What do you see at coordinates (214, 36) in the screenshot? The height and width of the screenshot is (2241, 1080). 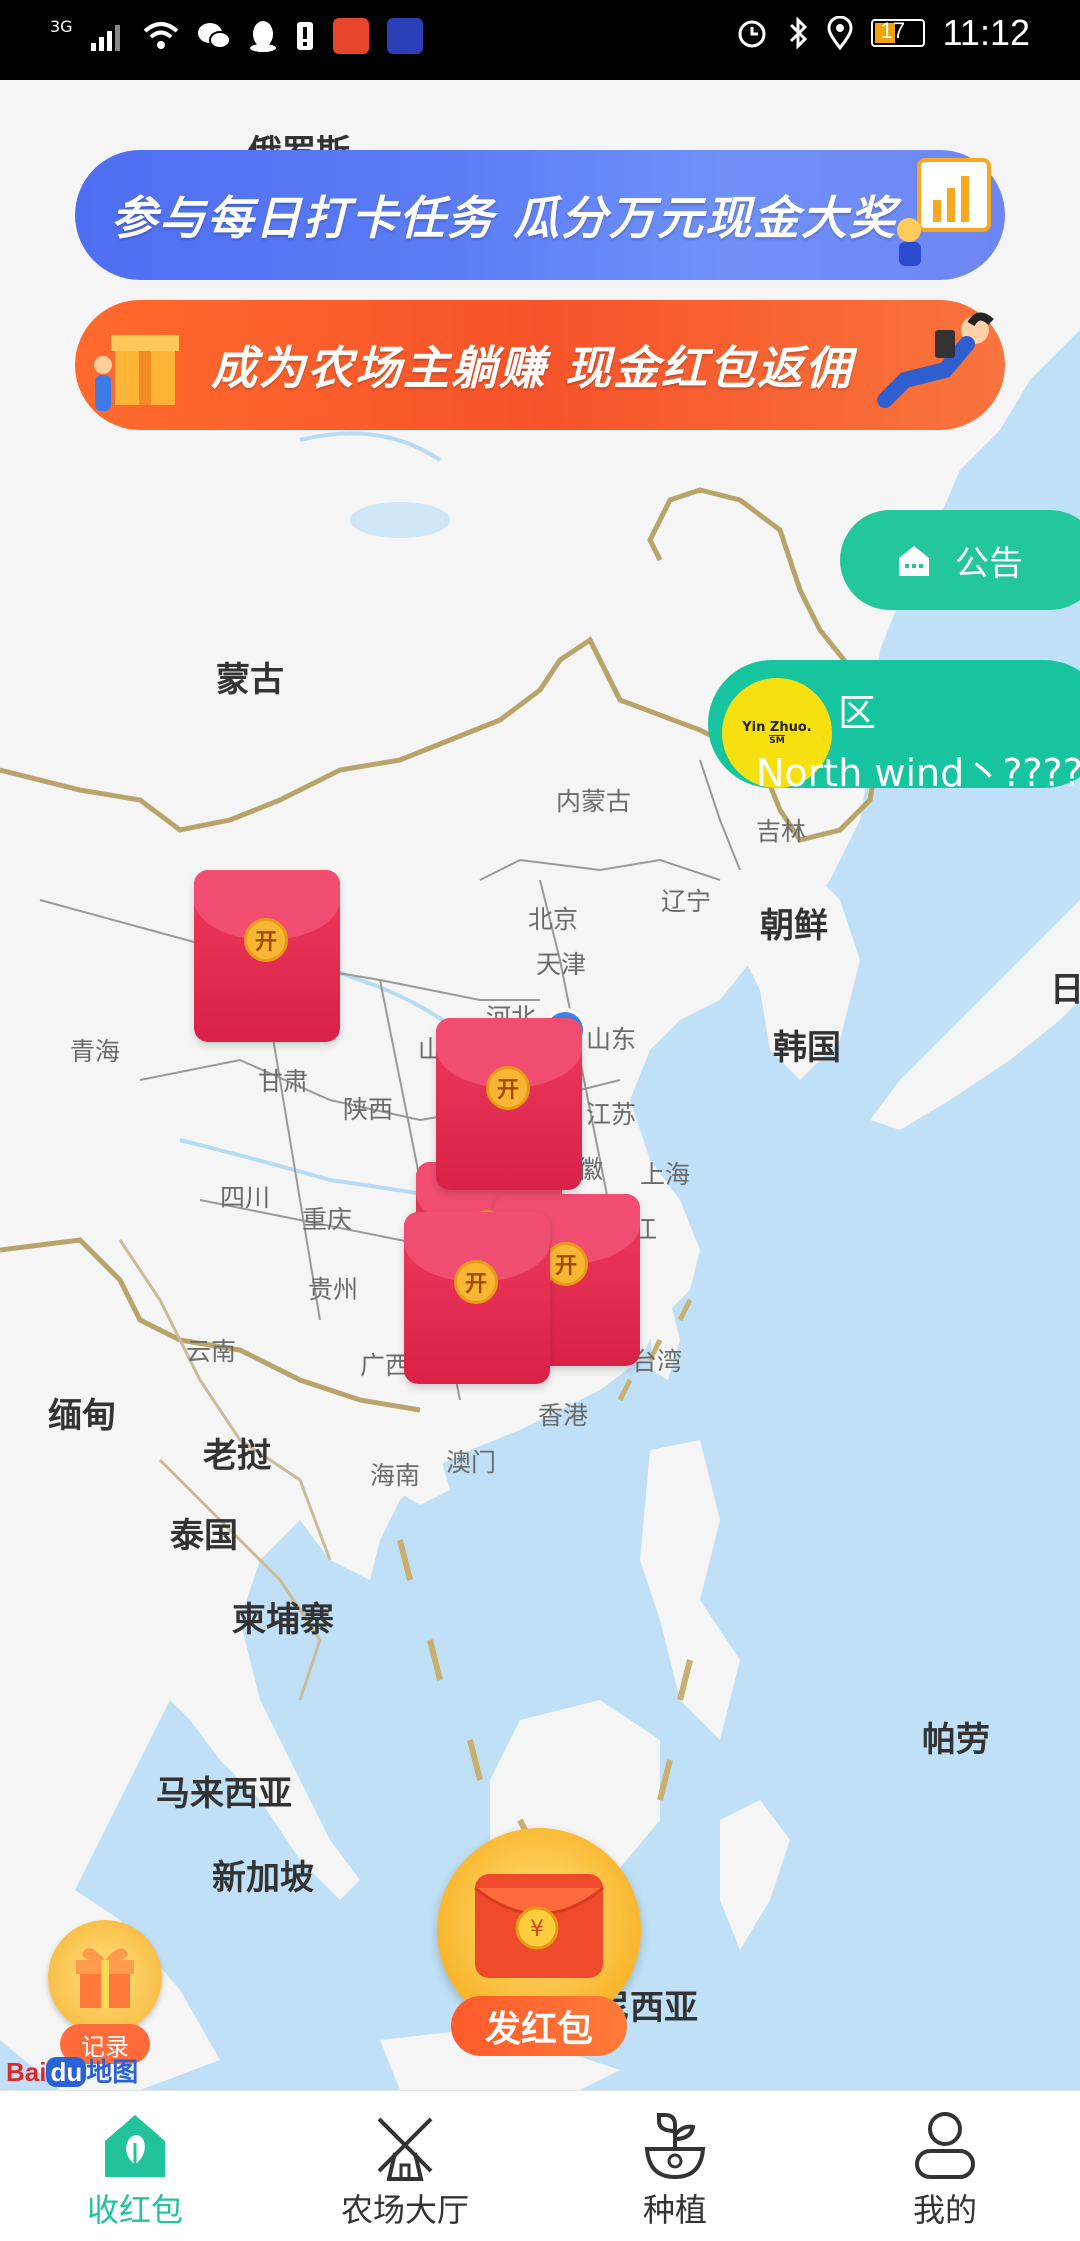 I see `wechat-icon` at bounding box center [214, 36].